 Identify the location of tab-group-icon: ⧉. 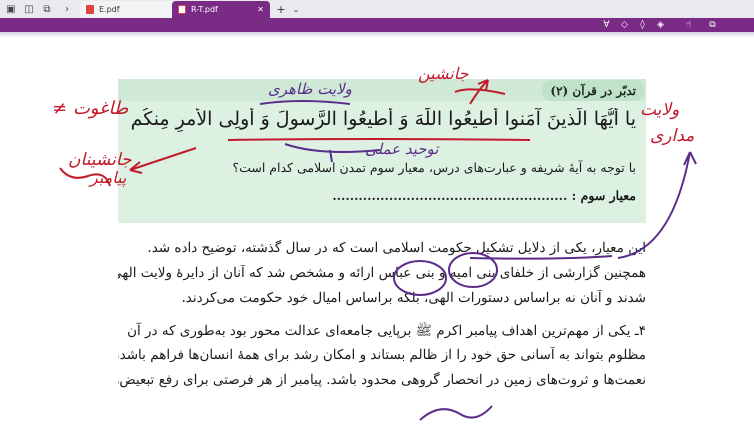
(47, 9).